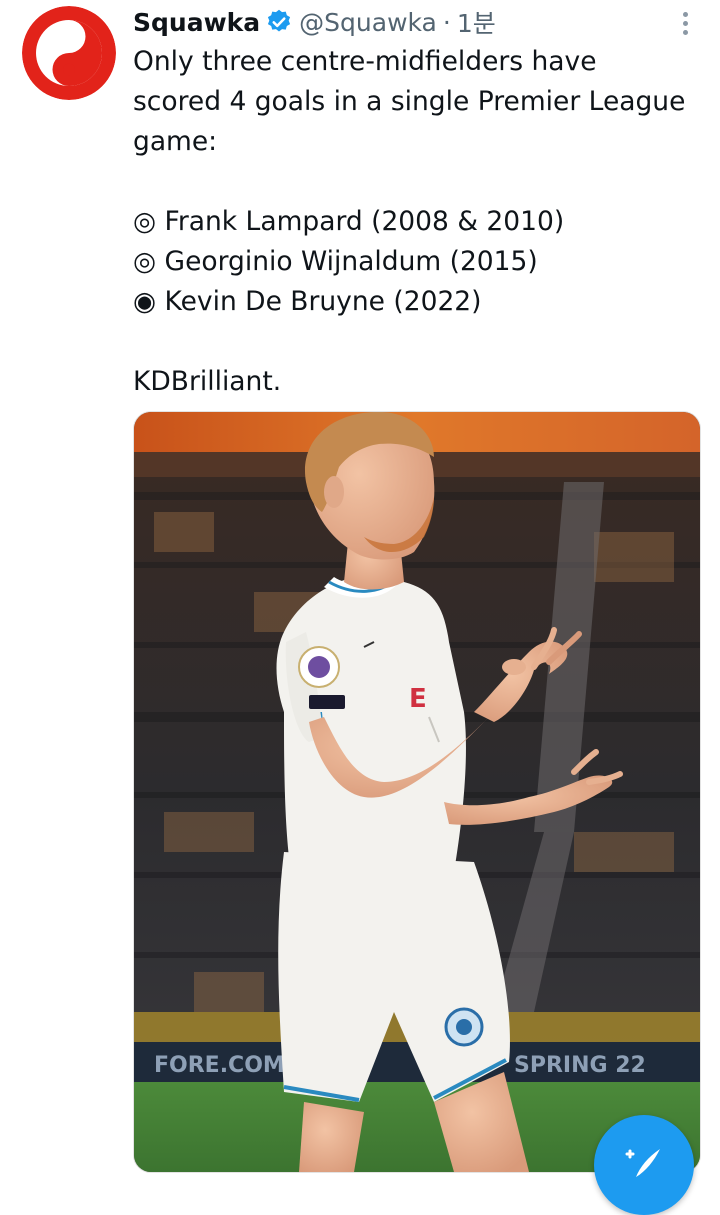 The image size is (720, 1215). What do you see at coordinates (175, 141) in the screenshot?
I see `tweet-text-line: game:` at bounding box center [175, 141].